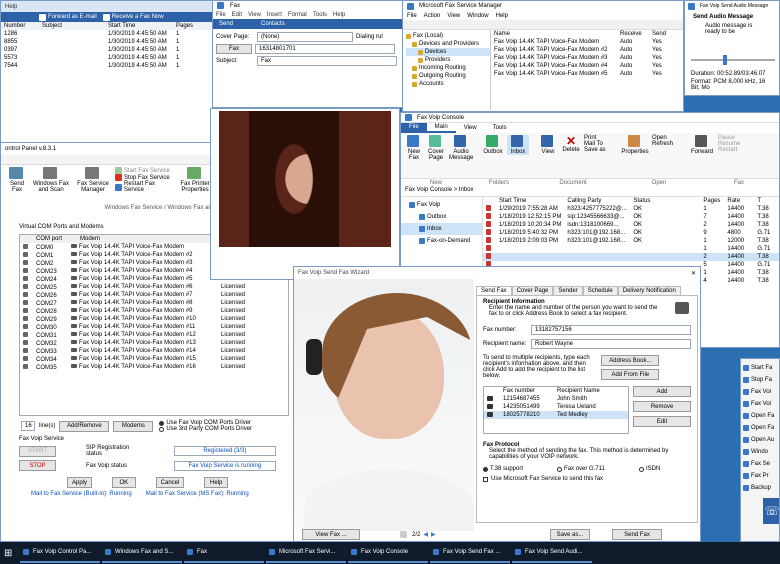 The width and height of the screenshot is (780, 564). I want to click on mail-to-fax-msfax-link: Mail to Fax Service (MS Fax): Running, so click(197, 494).